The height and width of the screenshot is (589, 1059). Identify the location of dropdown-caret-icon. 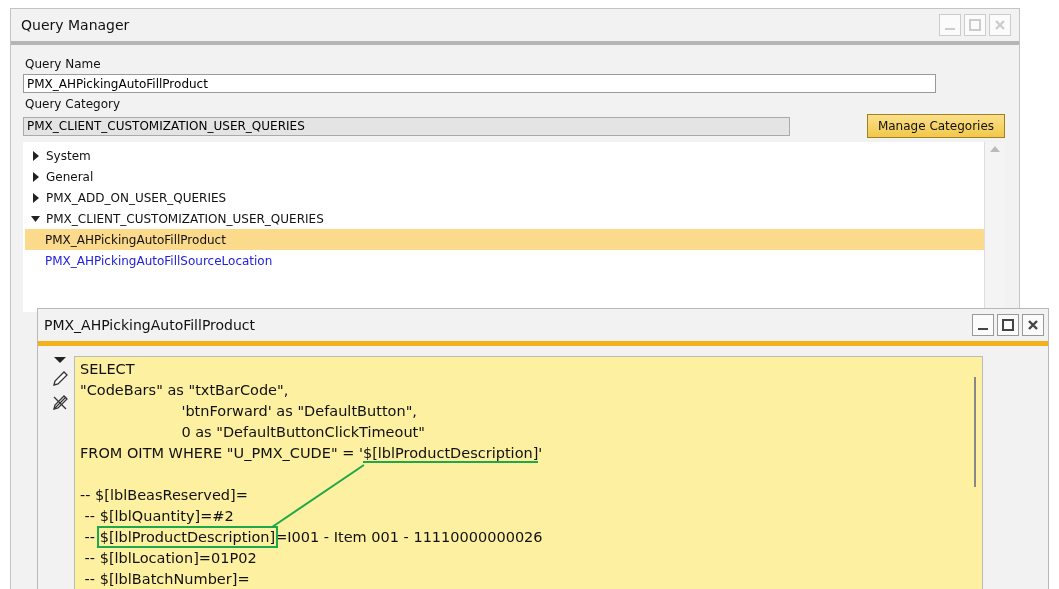
(60, 360).